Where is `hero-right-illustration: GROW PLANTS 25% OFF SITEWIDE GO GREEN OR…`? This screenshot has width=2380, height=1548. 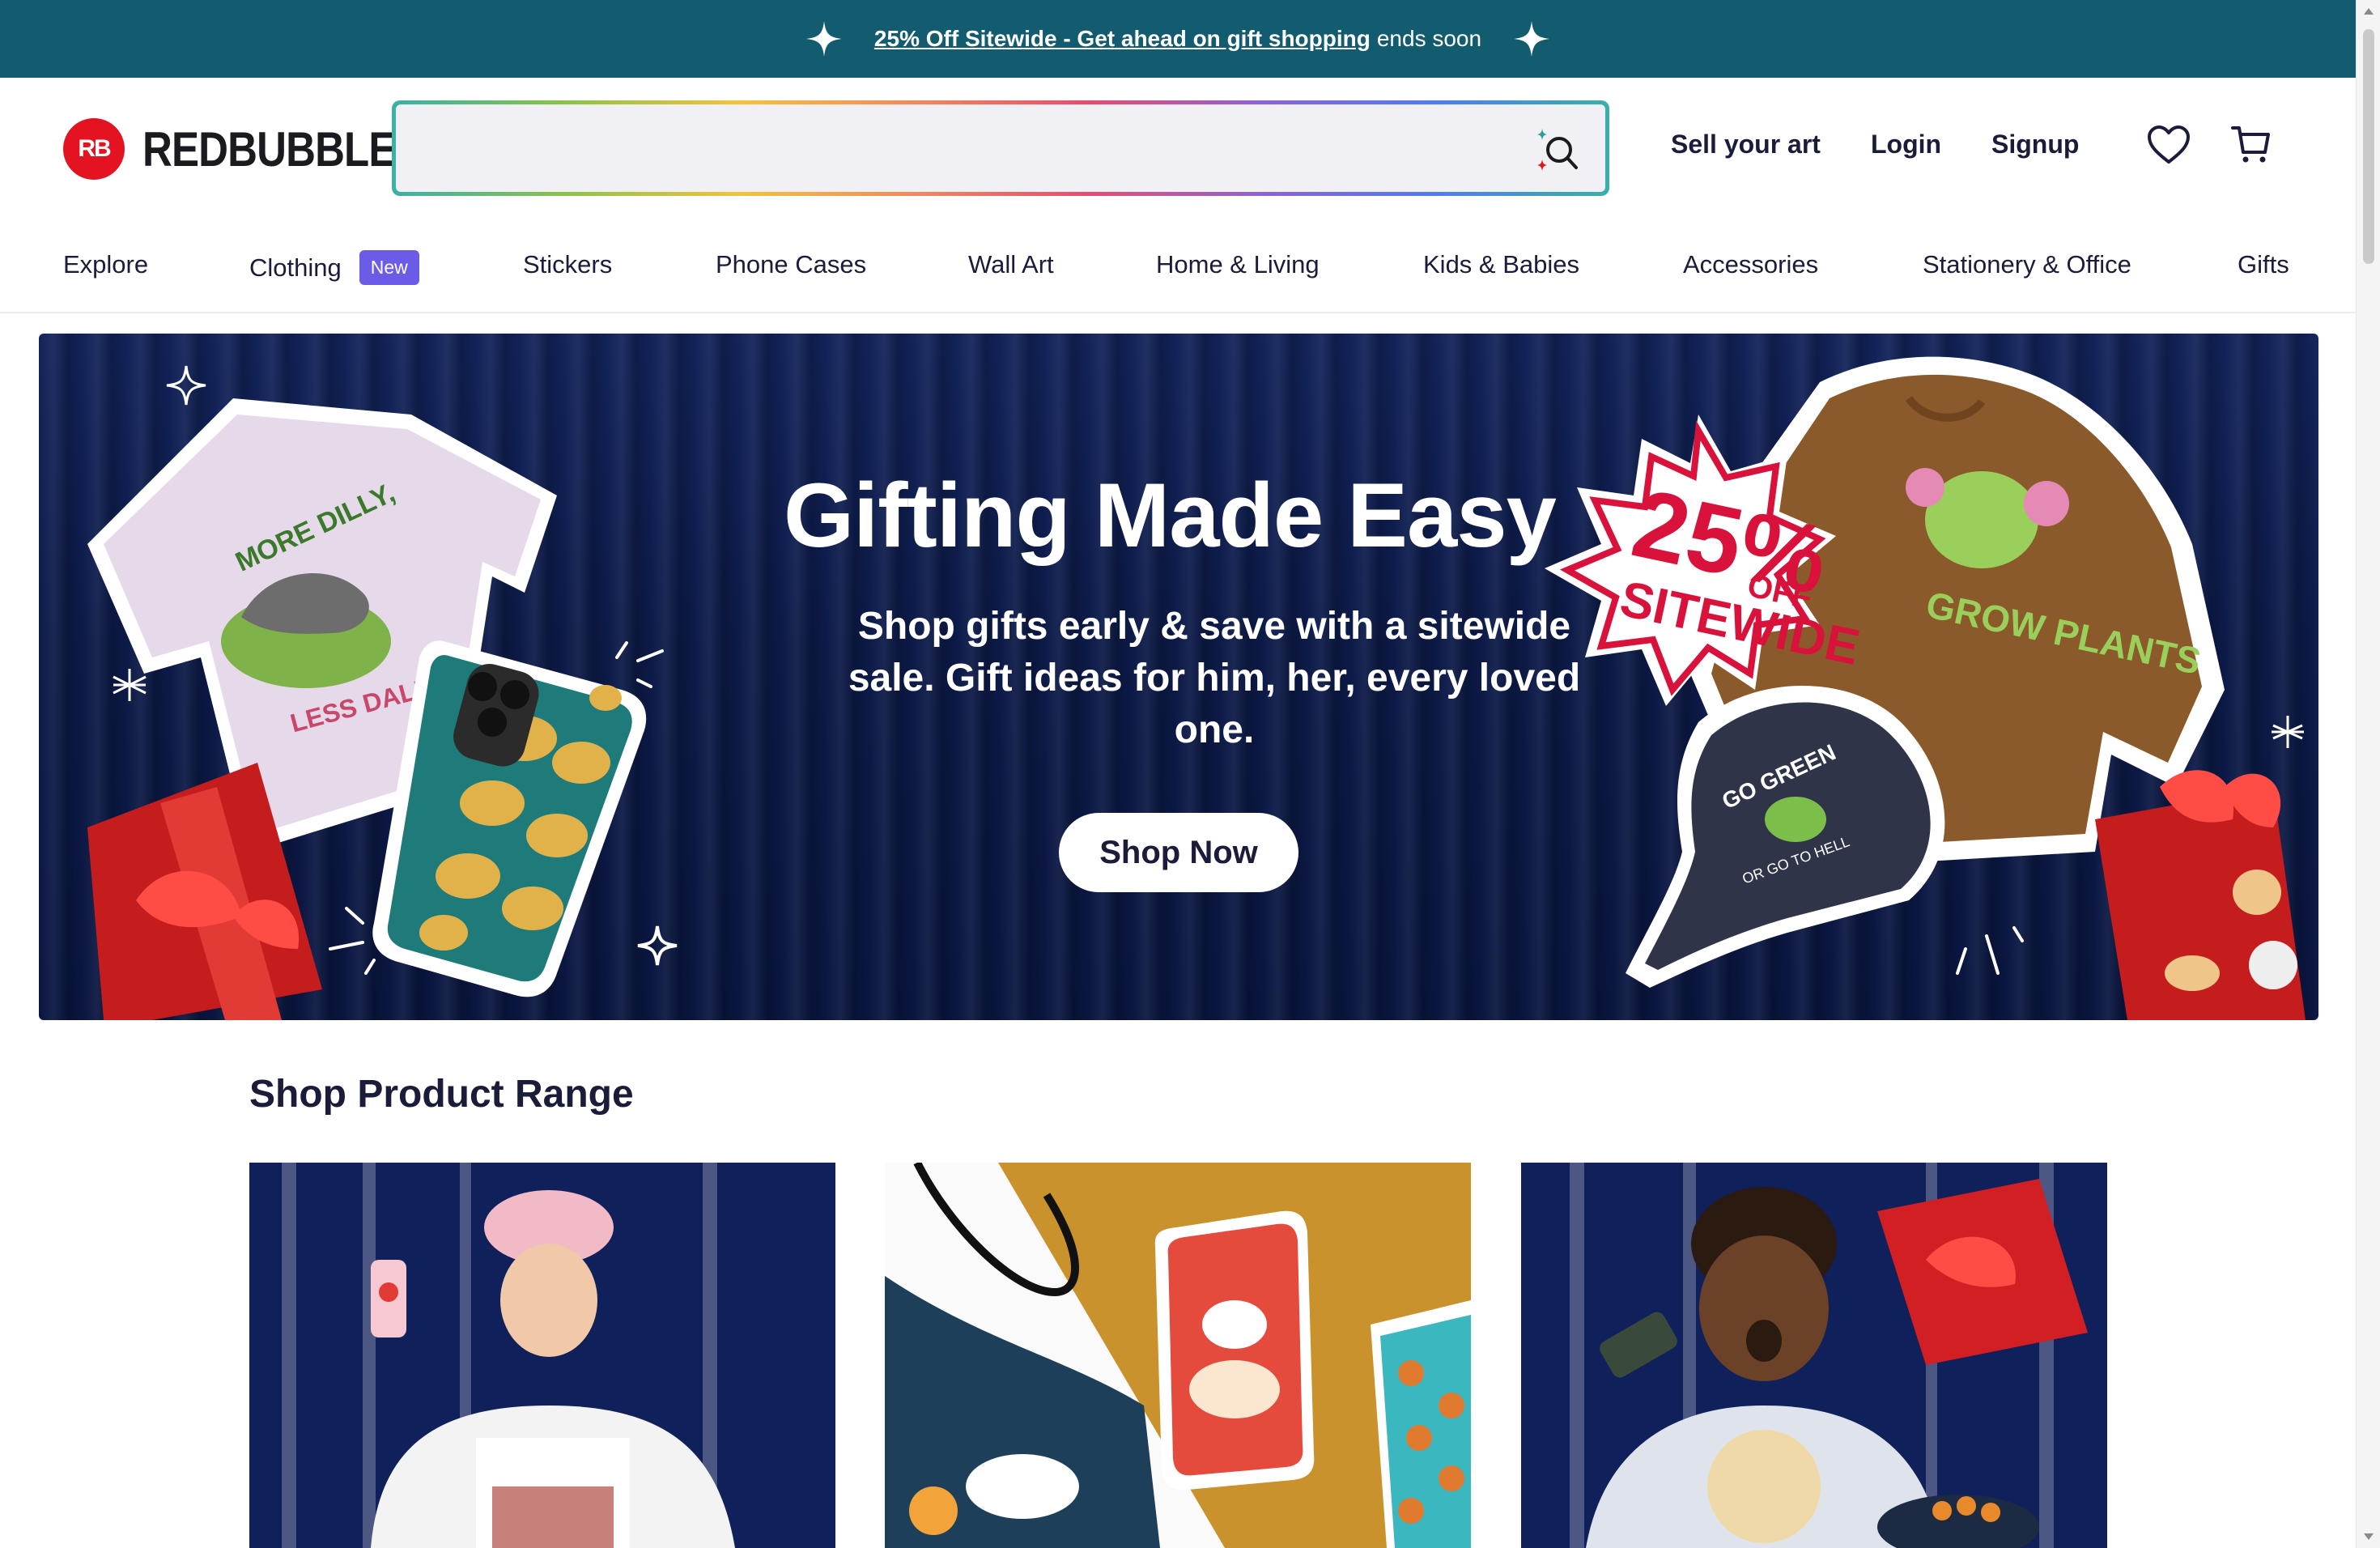 hero-right-illustration: GROW PLANTS 25% OFF SITEWIDE GO GREEN OR… is located at coordinates (1925, 688).